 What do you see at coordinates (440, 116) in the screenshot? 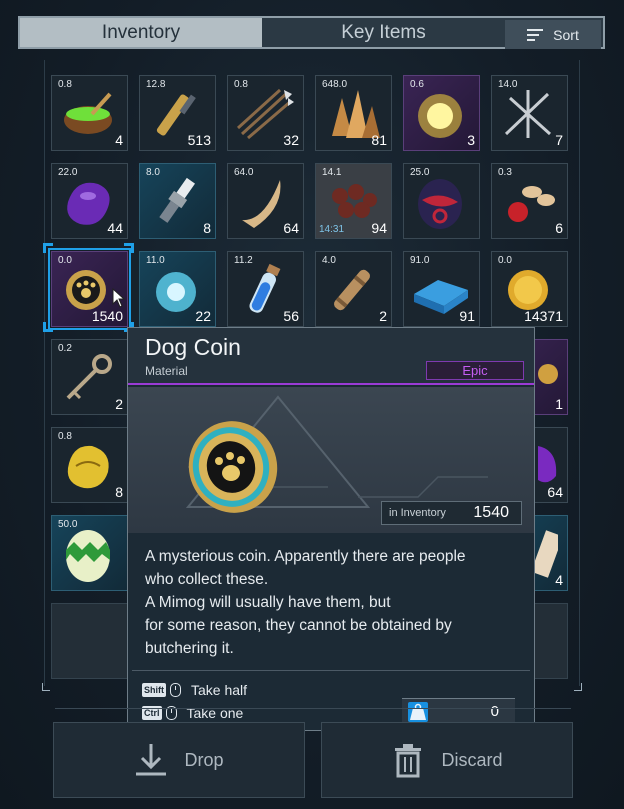
I see `flame-orb-icon` at bounding box center [440, 116].